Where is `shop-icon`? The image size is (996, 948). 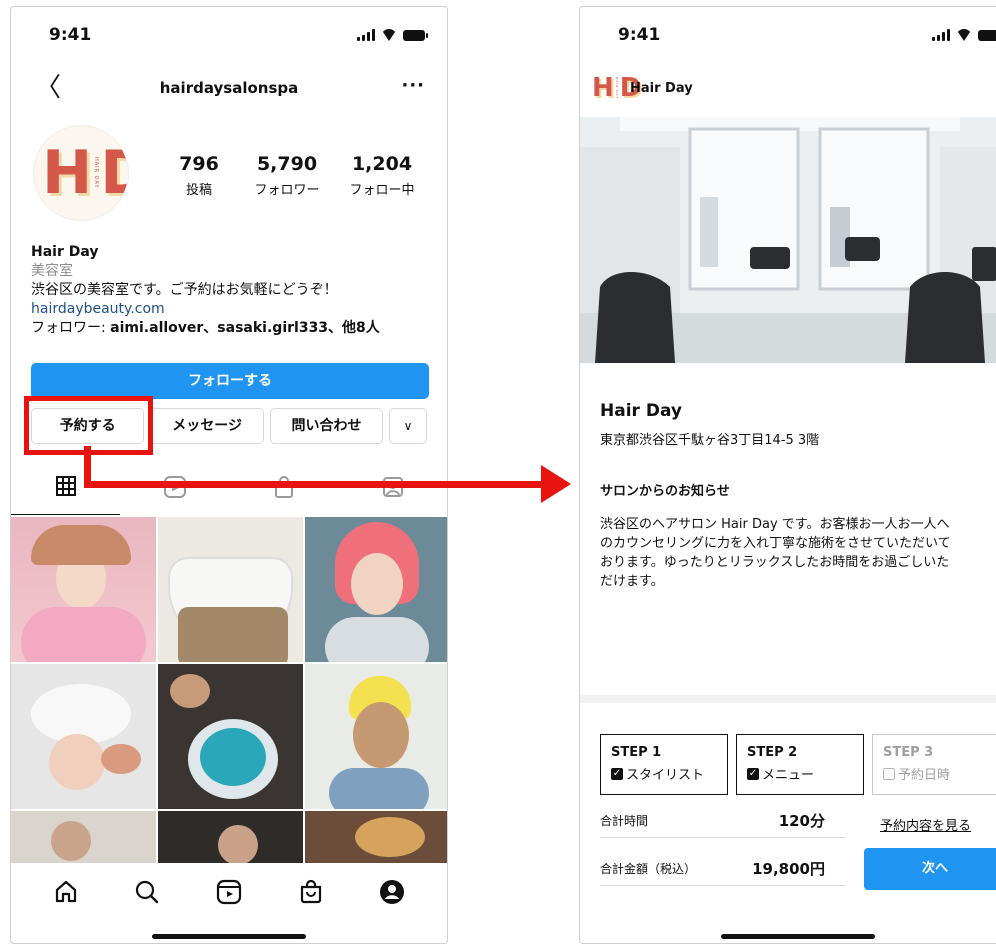 shop-icon is located at coordinates (311, 892).